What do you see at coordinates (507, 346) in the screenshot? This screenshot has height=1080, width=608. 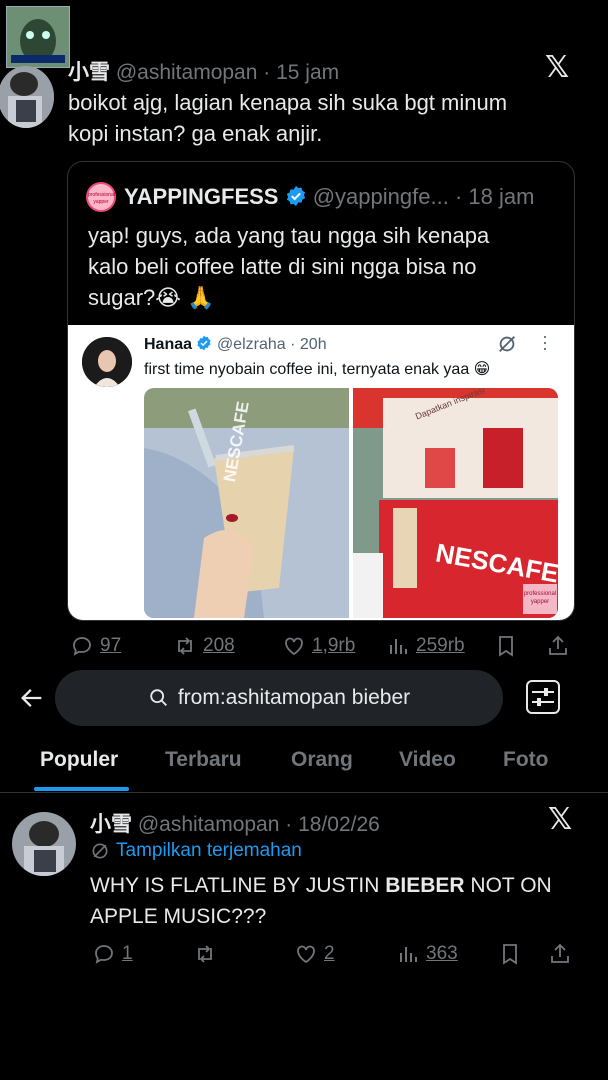 I see `grok-icon` at bounding box center [507, 346].